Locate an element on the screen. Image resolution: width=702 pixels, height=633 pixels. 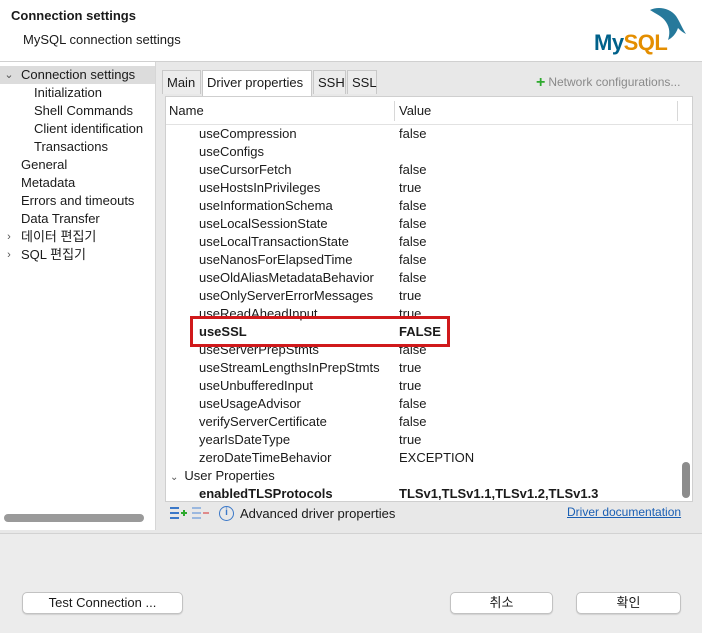
property-name: useNanosForElapsedTime is located at coordinates (276, 259).